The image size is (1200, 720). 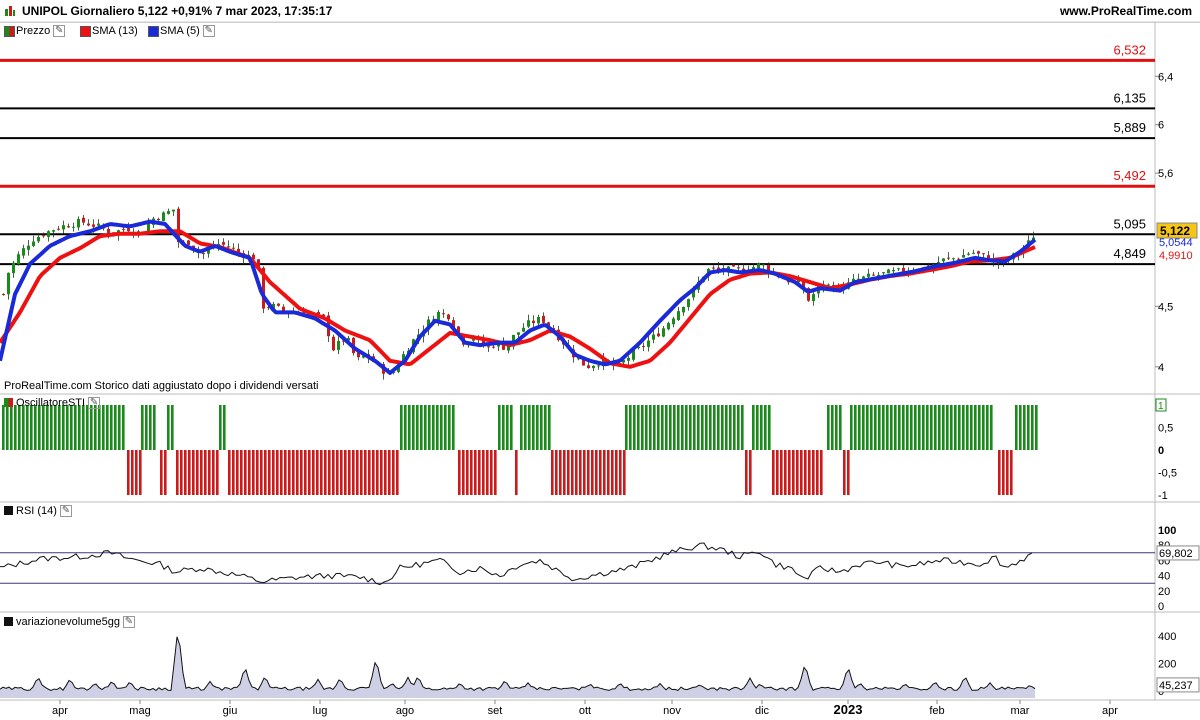 I want to click on sti-label-text: OscillatoreSTI, so click(x=51, y=403).